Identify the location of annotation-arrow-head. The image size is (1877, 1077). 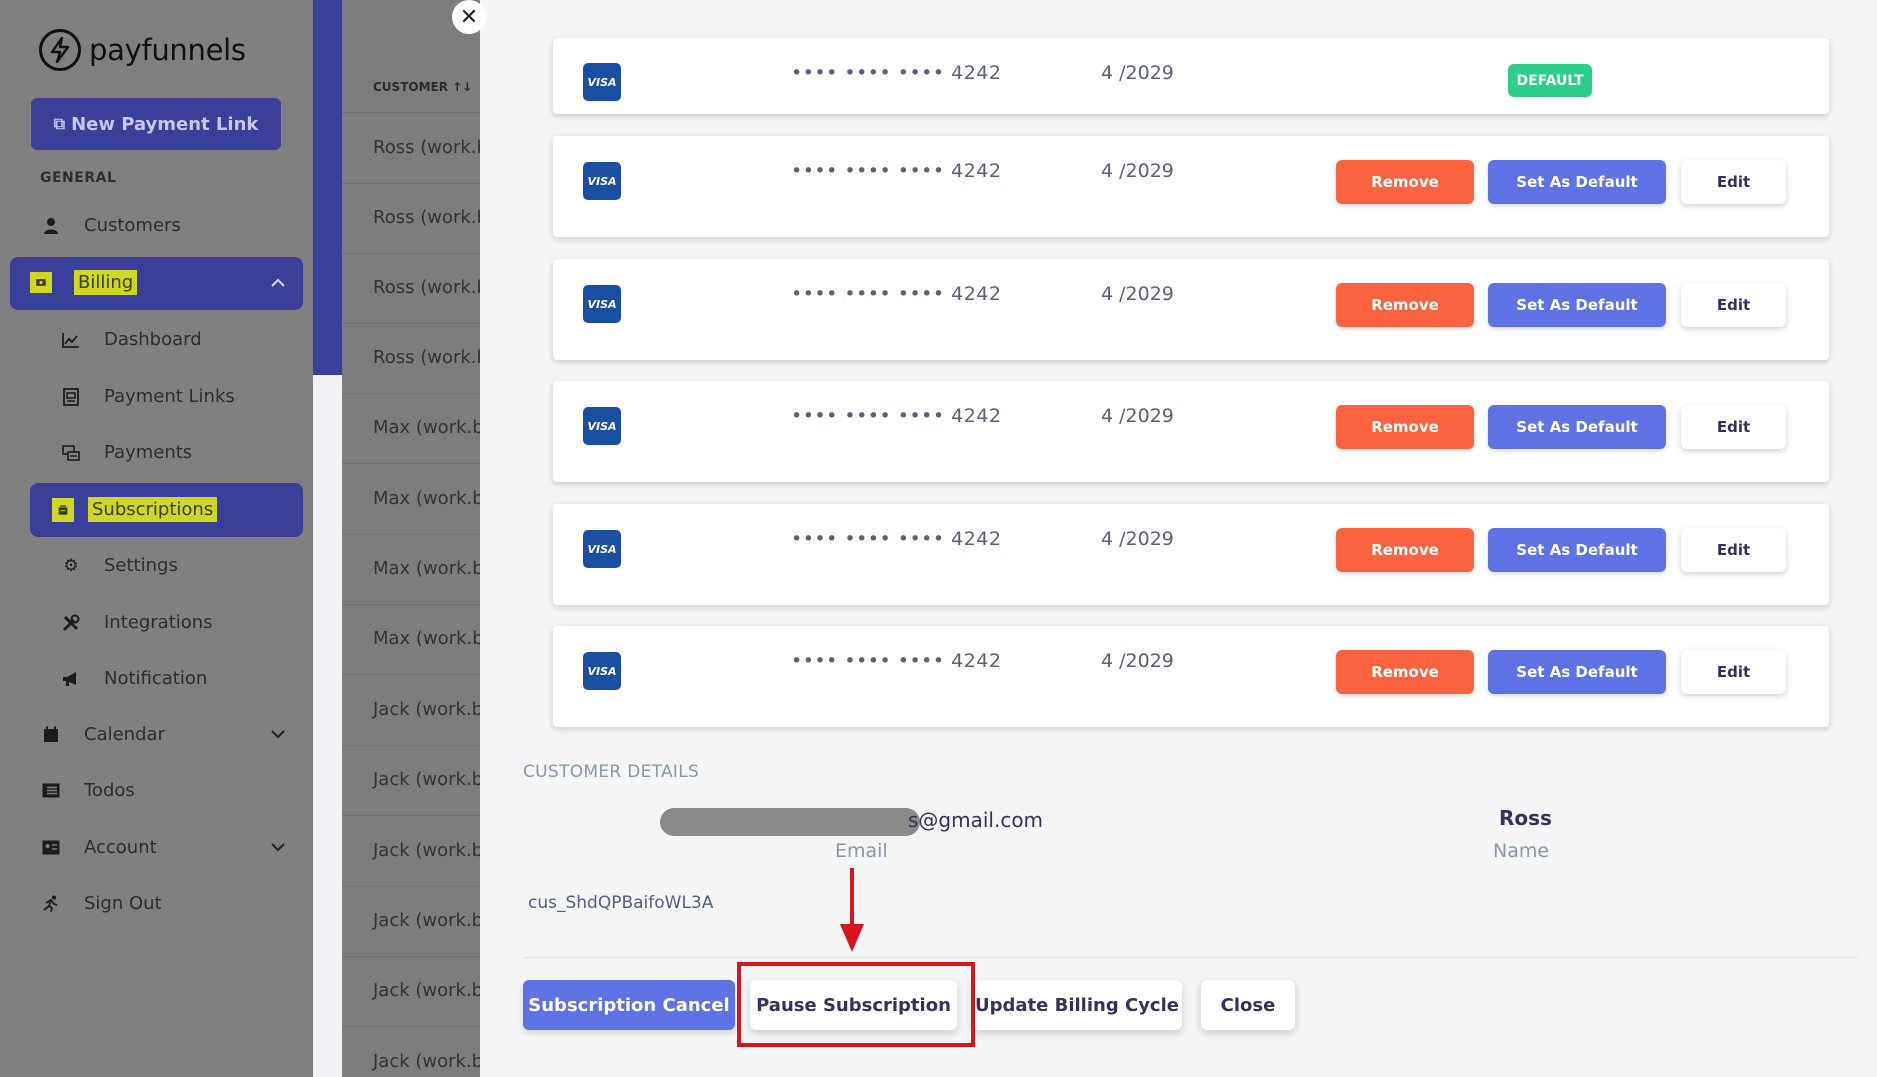
(852, 938).